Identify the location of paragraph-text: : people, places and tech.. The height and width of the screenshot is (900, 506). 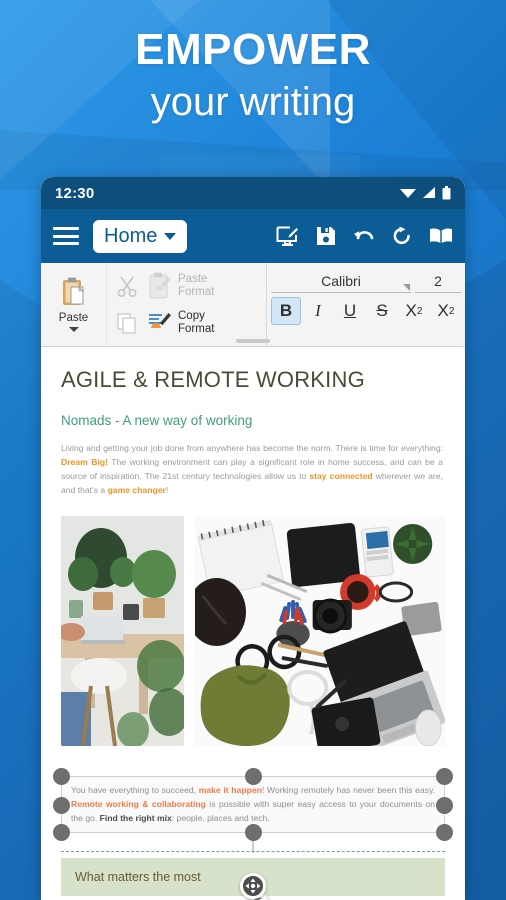
(220, 817).